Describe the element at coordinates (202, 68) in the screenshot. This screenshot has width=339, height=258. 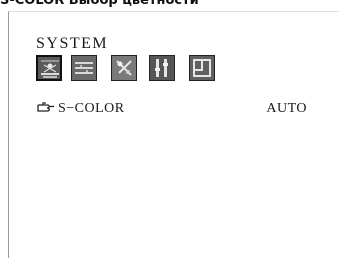
I see `position-icon` at that location.